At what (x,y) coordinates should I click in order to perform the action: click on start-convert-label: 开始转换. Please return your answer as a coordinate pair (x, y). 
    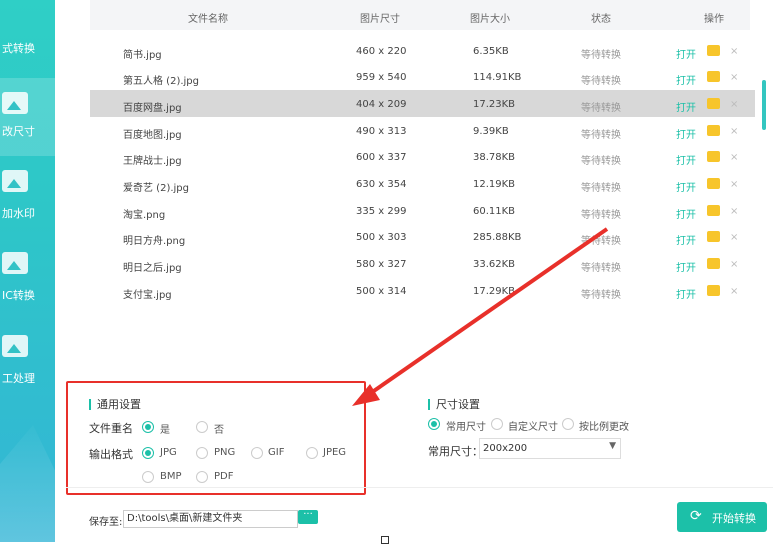
    Looking at the image, I should click on (734, 518).